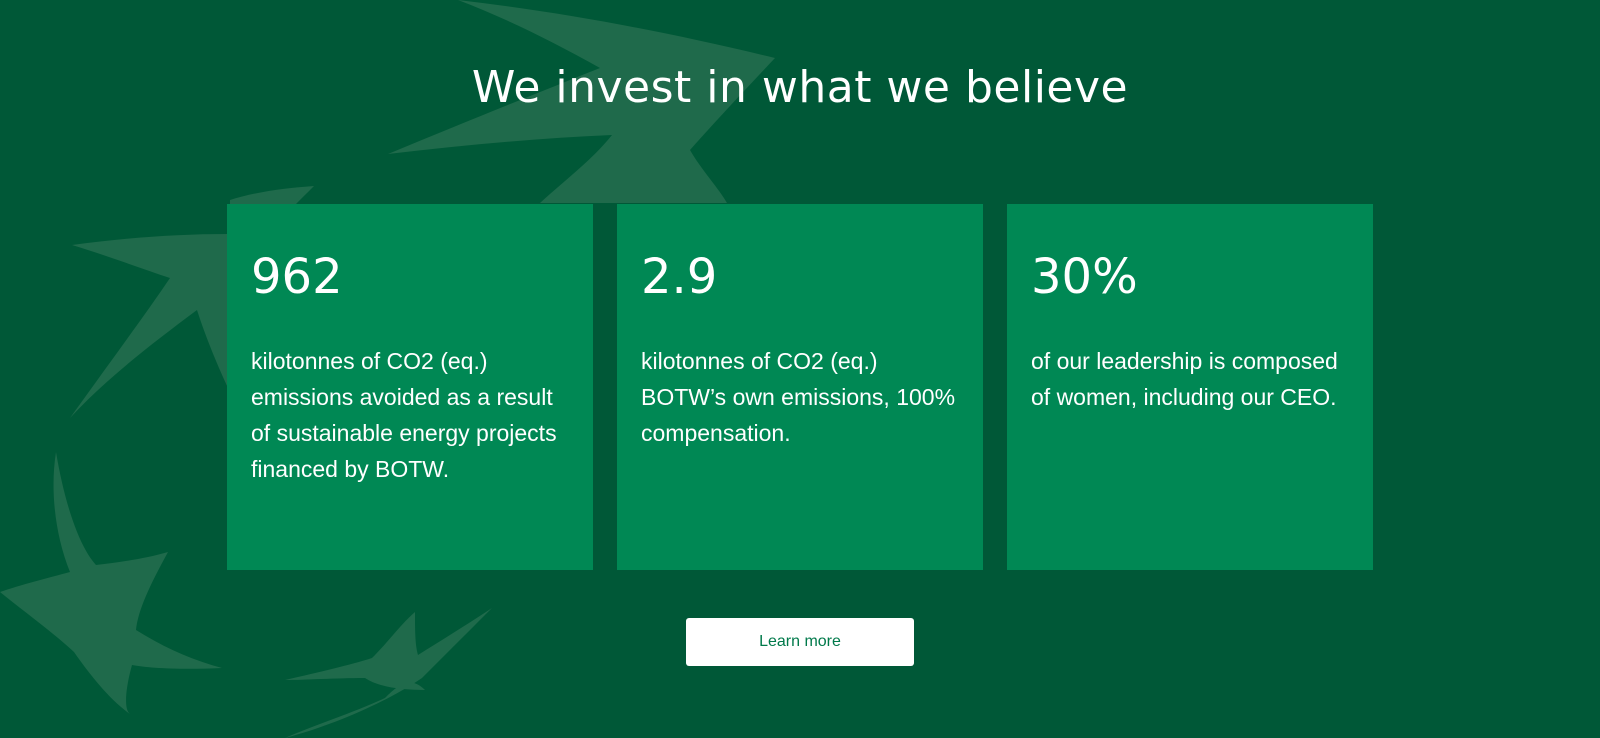  Describe the element at coordinates (800, 87) in the screenshot. I see `section-title: We invest in what we believe` at that location.